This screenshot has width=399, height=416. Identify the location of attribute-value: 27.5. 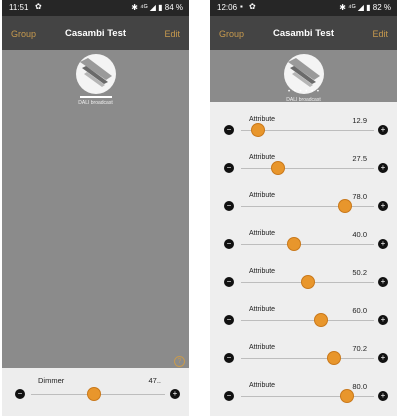
(359, 158).